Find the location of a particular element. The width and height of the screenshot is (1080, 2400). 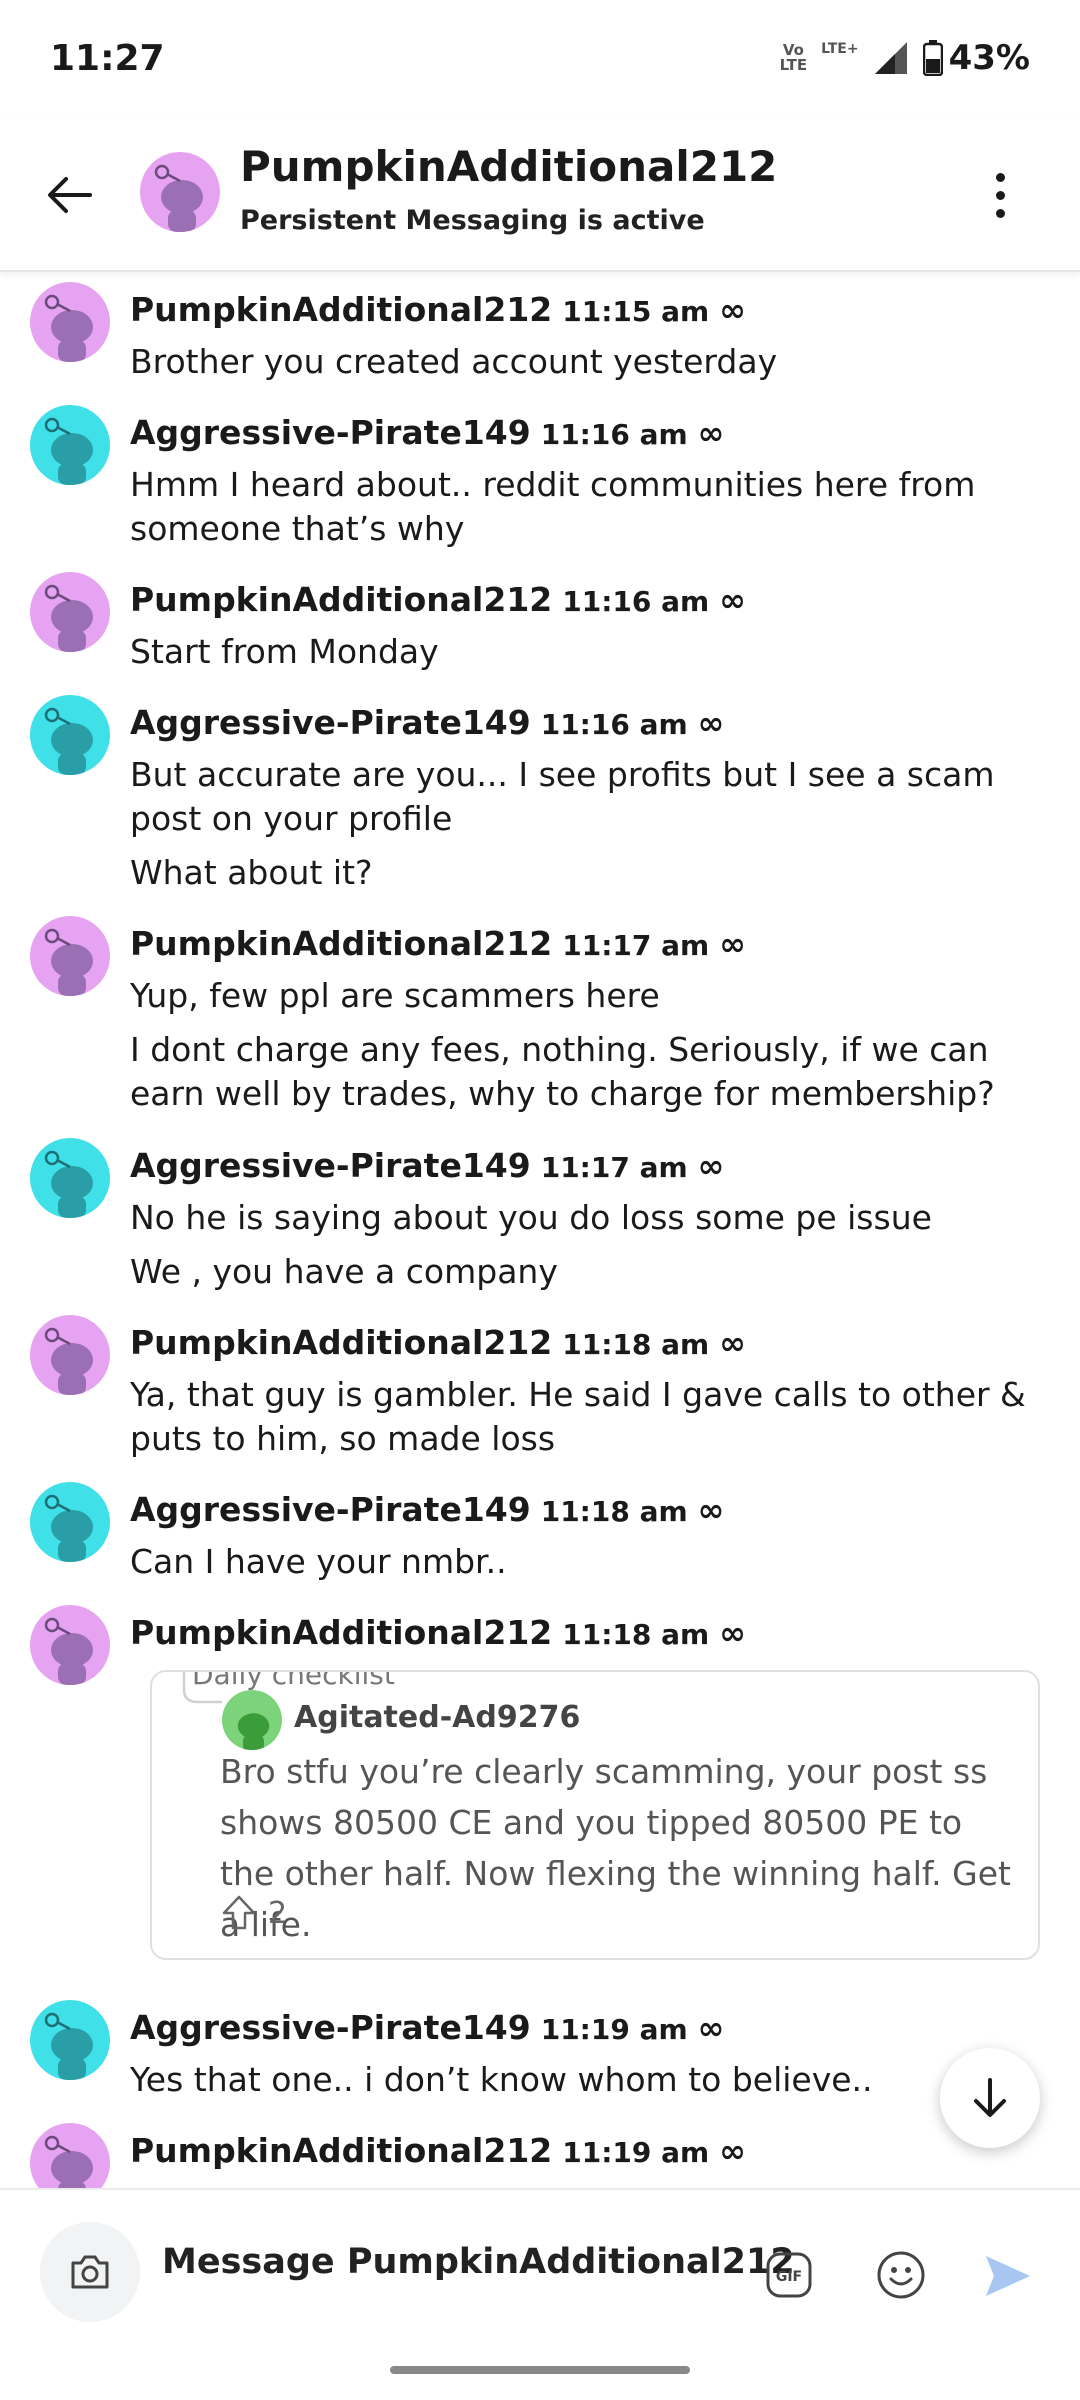

home-gesture-bar is located at coordinates (540, 2370).